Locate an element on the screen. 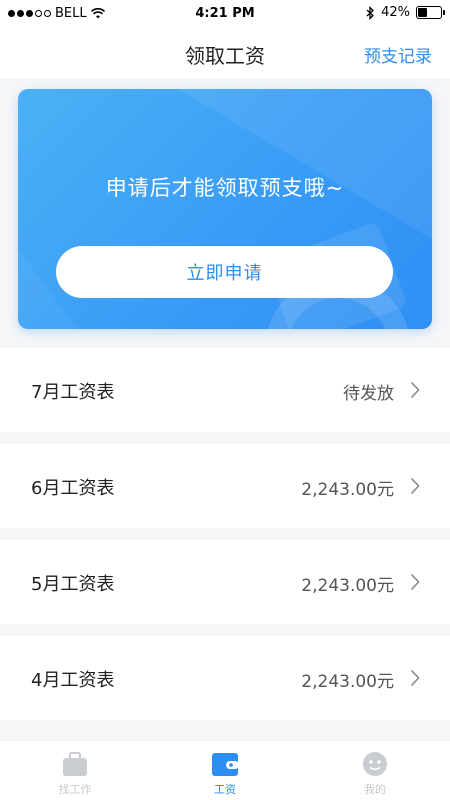 This screenshot has height=800, width=450. tab-find-job: 找工作 is located at coordinates (75, 770).